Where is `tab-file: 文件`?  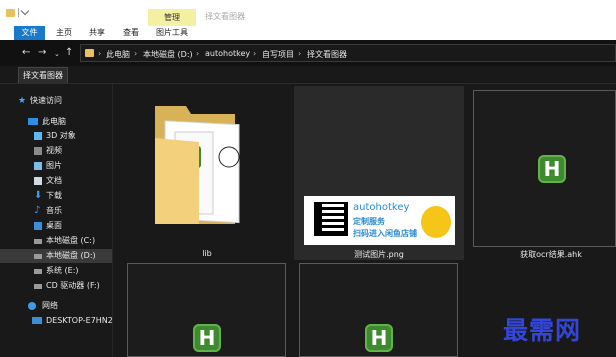
tab-file: 文件 is located at coordinates (29, 33).